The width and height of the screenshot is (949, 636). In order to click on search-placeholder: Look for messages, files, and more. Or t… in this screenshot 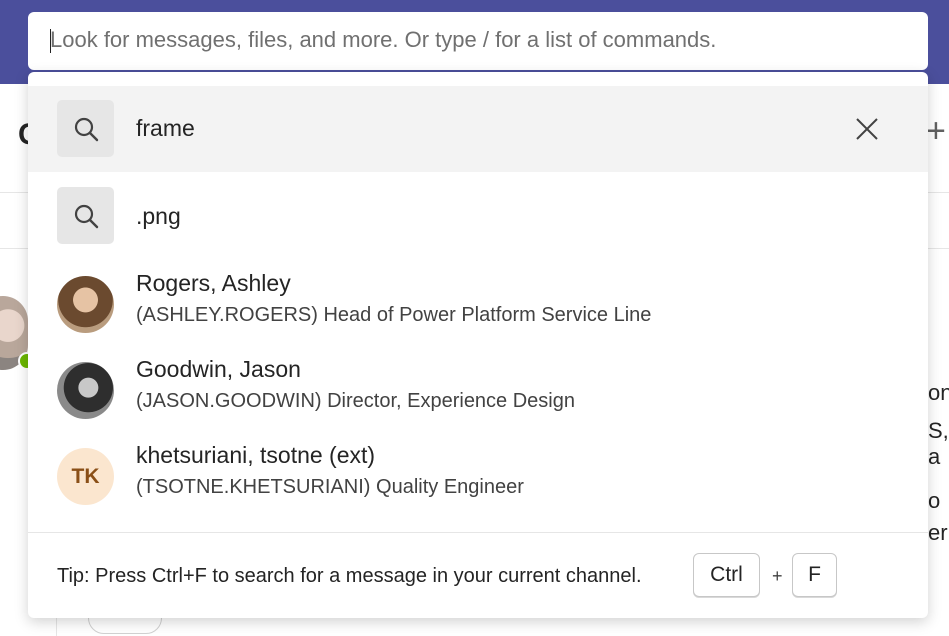, I will do `click(383, 39)`.